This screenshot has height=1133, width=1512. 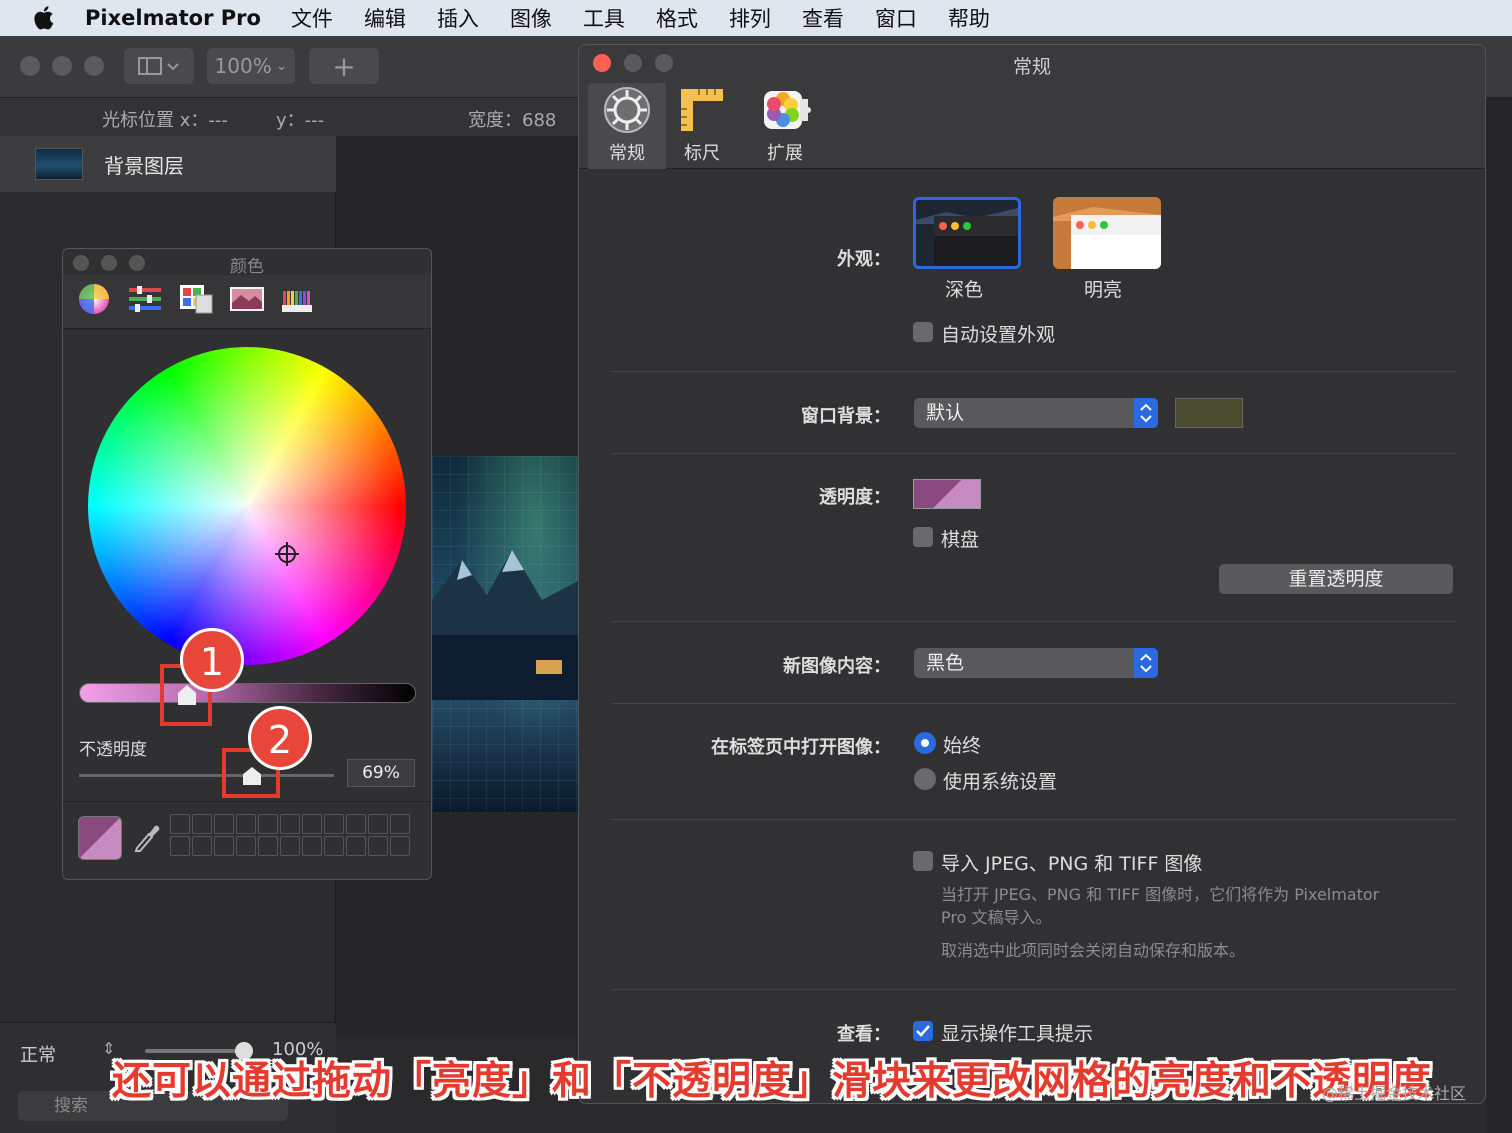 I want to click on new-image-label: 新图像内容：, so click(x=837, y=666).